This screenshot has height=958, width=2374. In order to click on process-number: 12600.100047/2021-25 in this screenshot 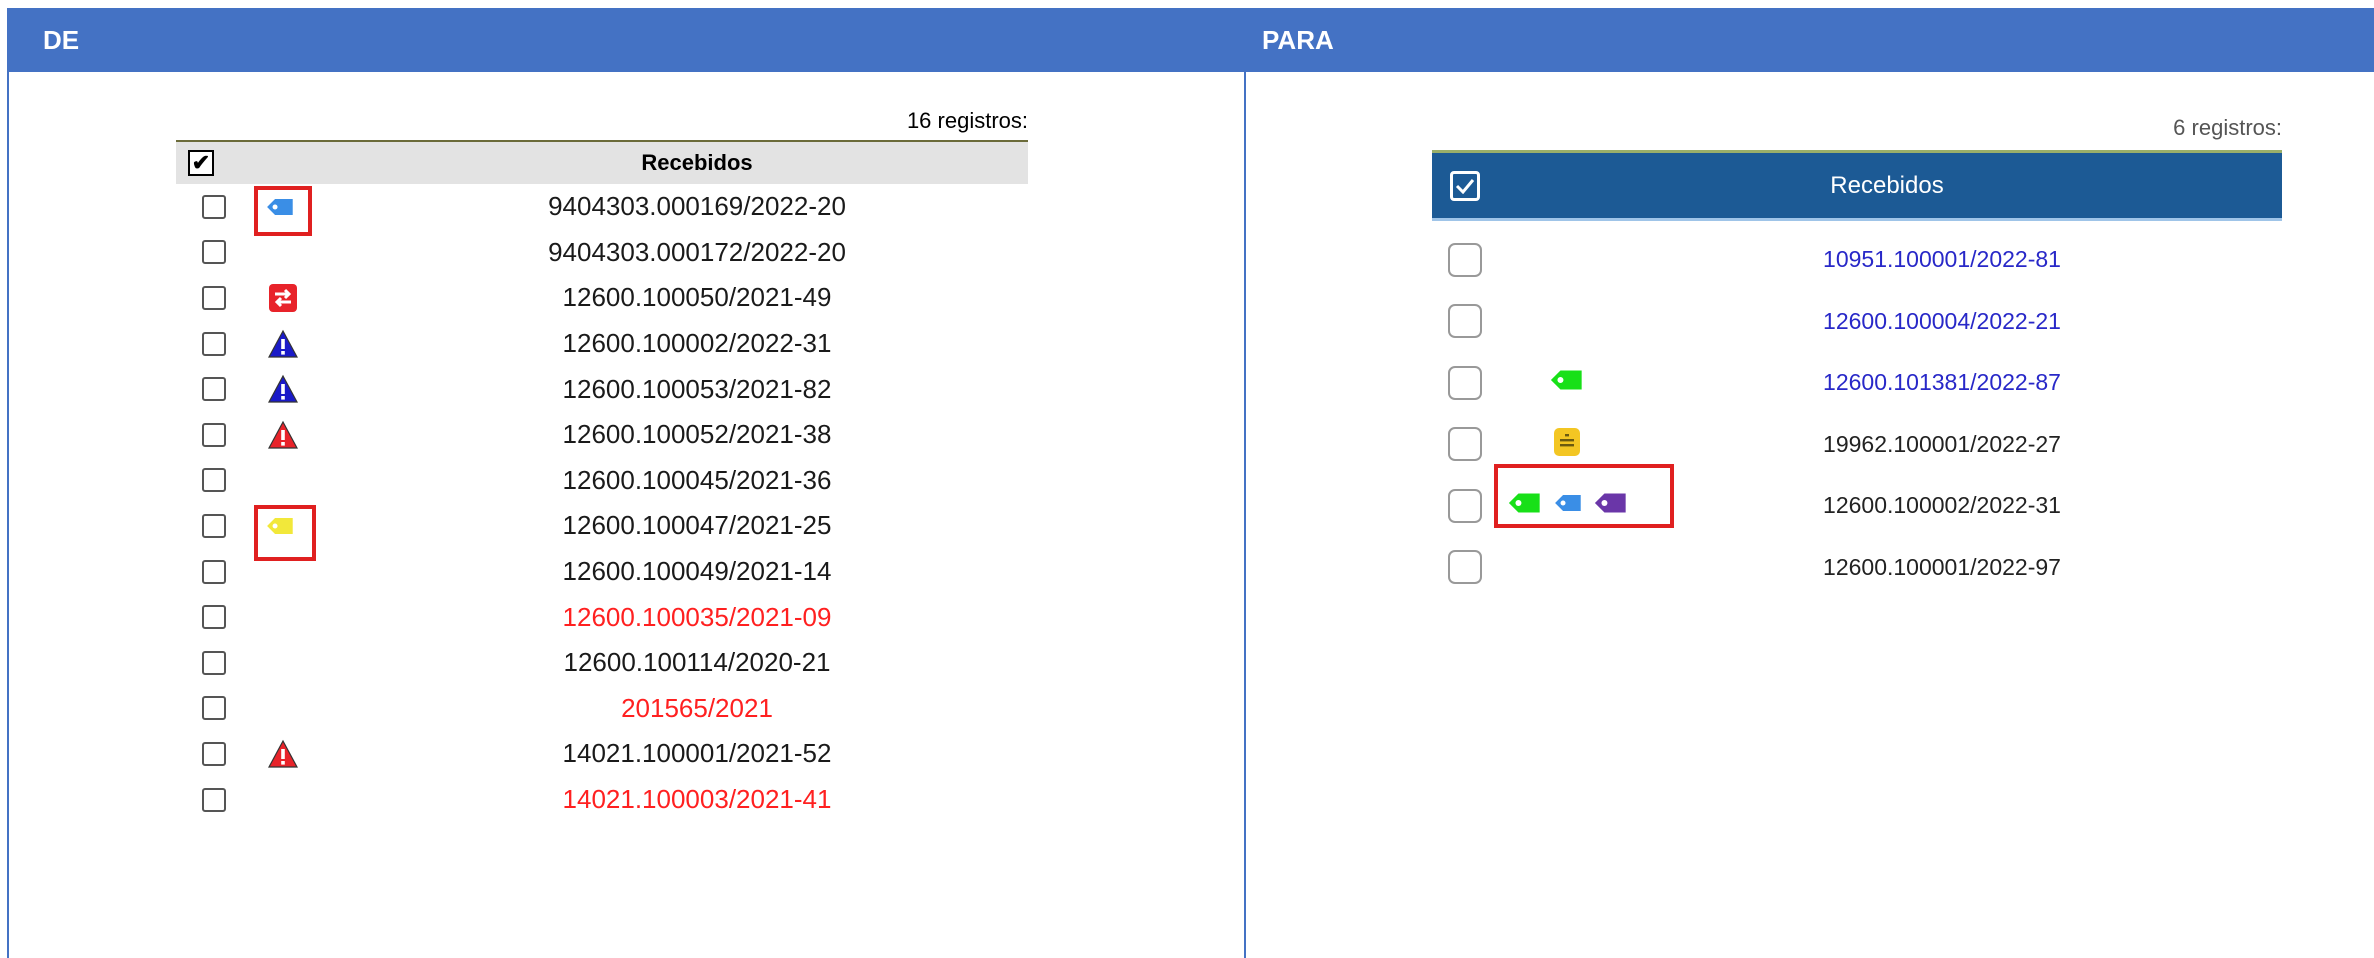, I will do `click(697, 525)`.